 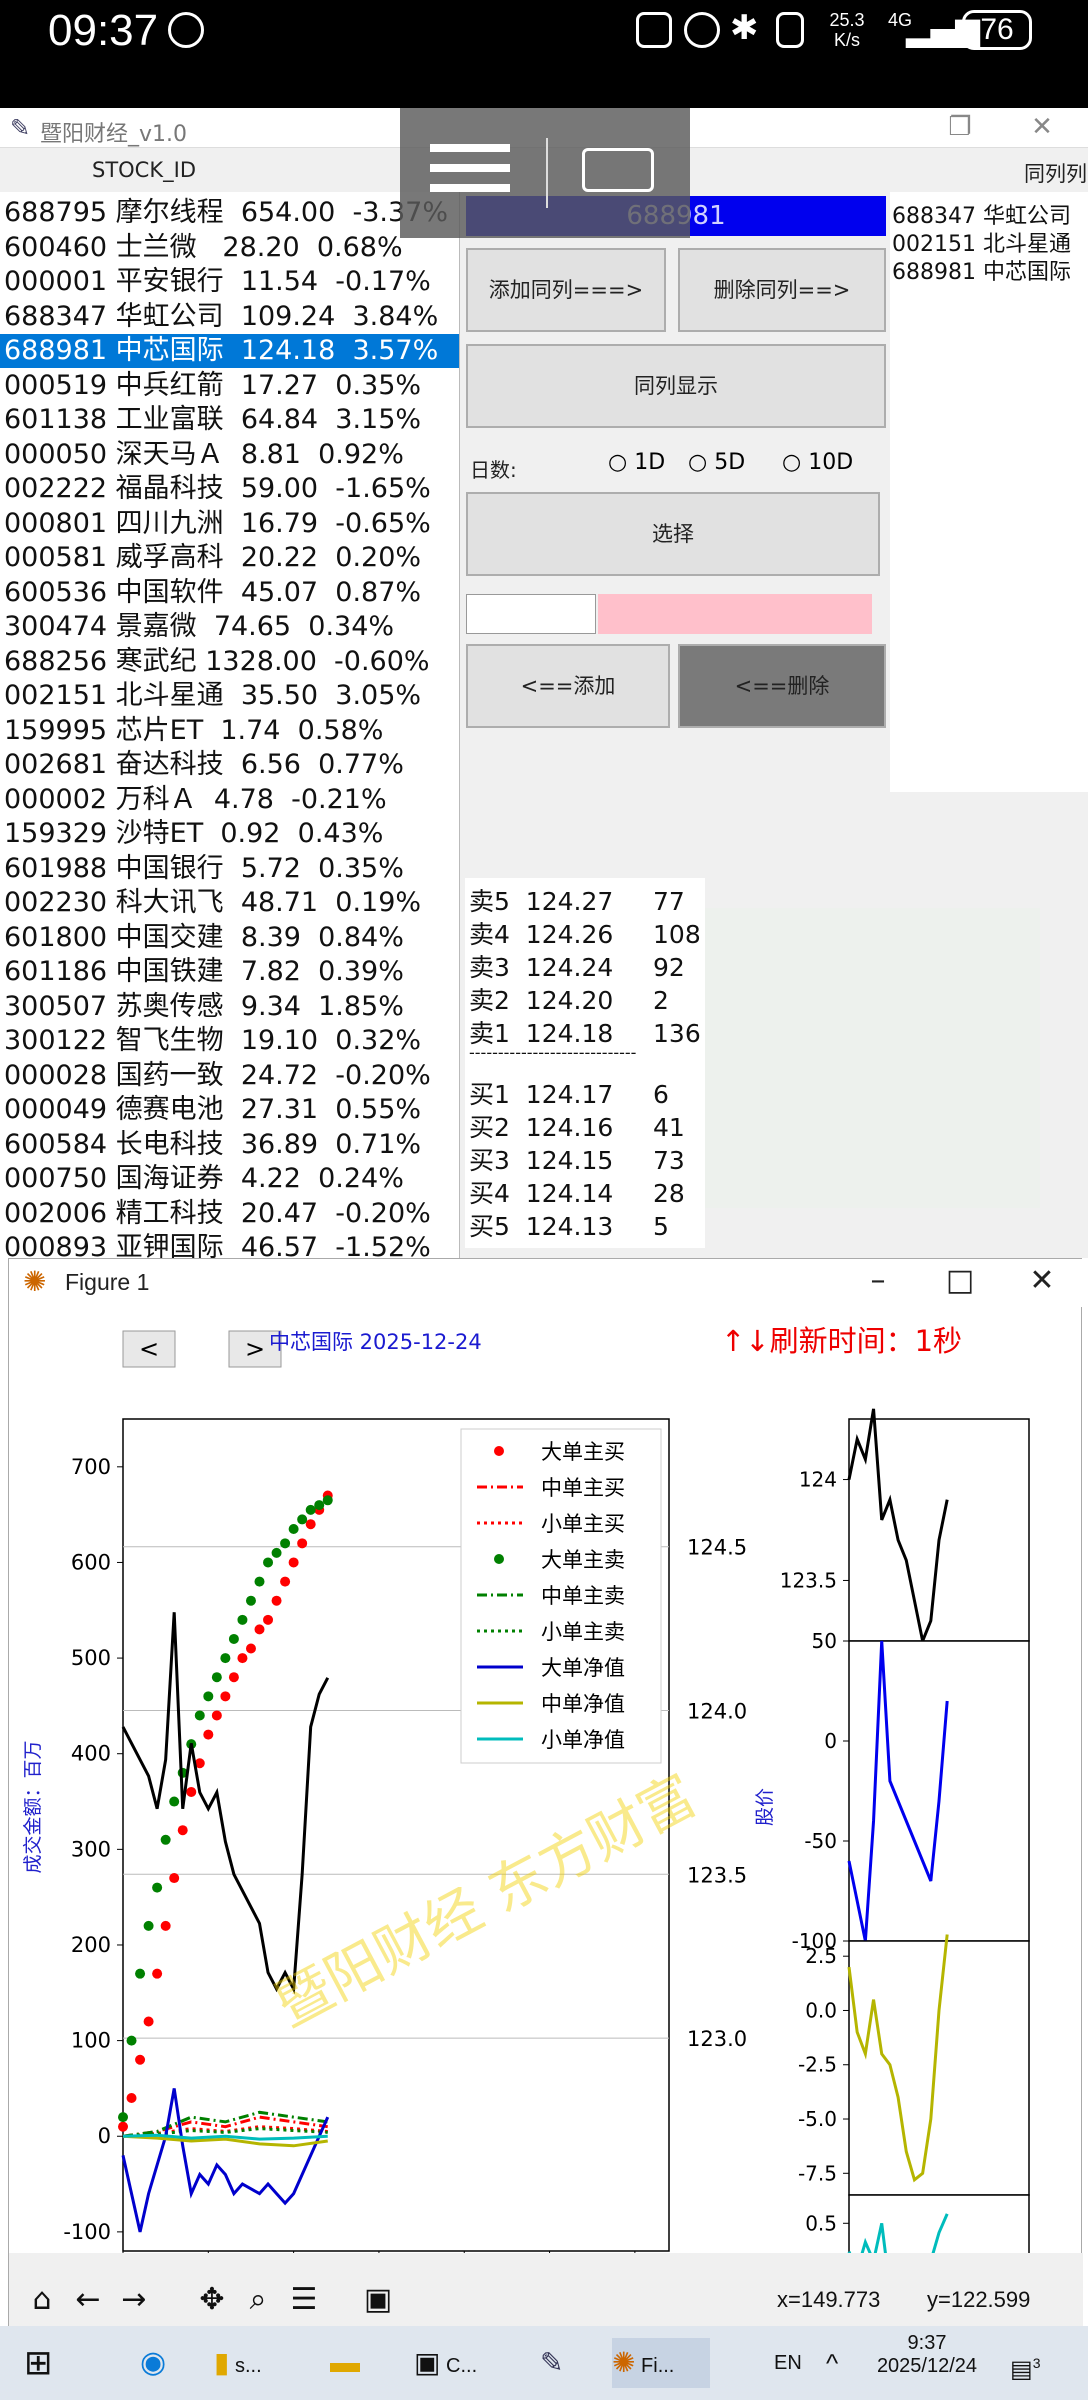 I want to click on delete-peer-button: 删除同列==>, so click(x=782, y=290).